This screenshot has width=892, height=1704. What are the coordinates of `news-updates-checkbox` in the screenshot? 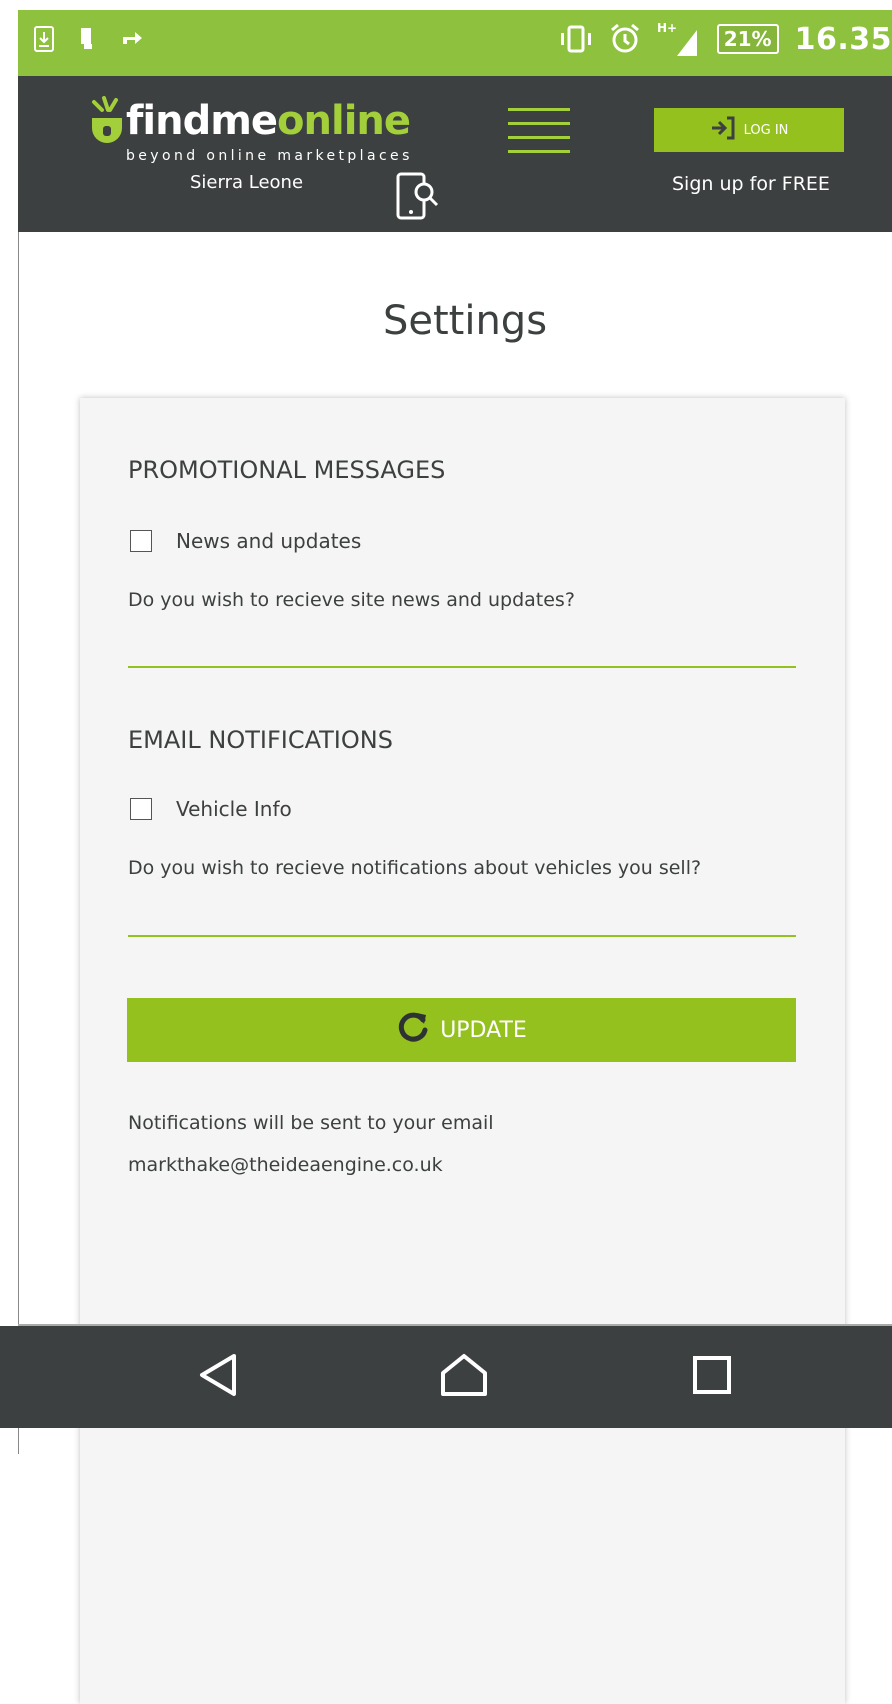 It's located at (141, 541).